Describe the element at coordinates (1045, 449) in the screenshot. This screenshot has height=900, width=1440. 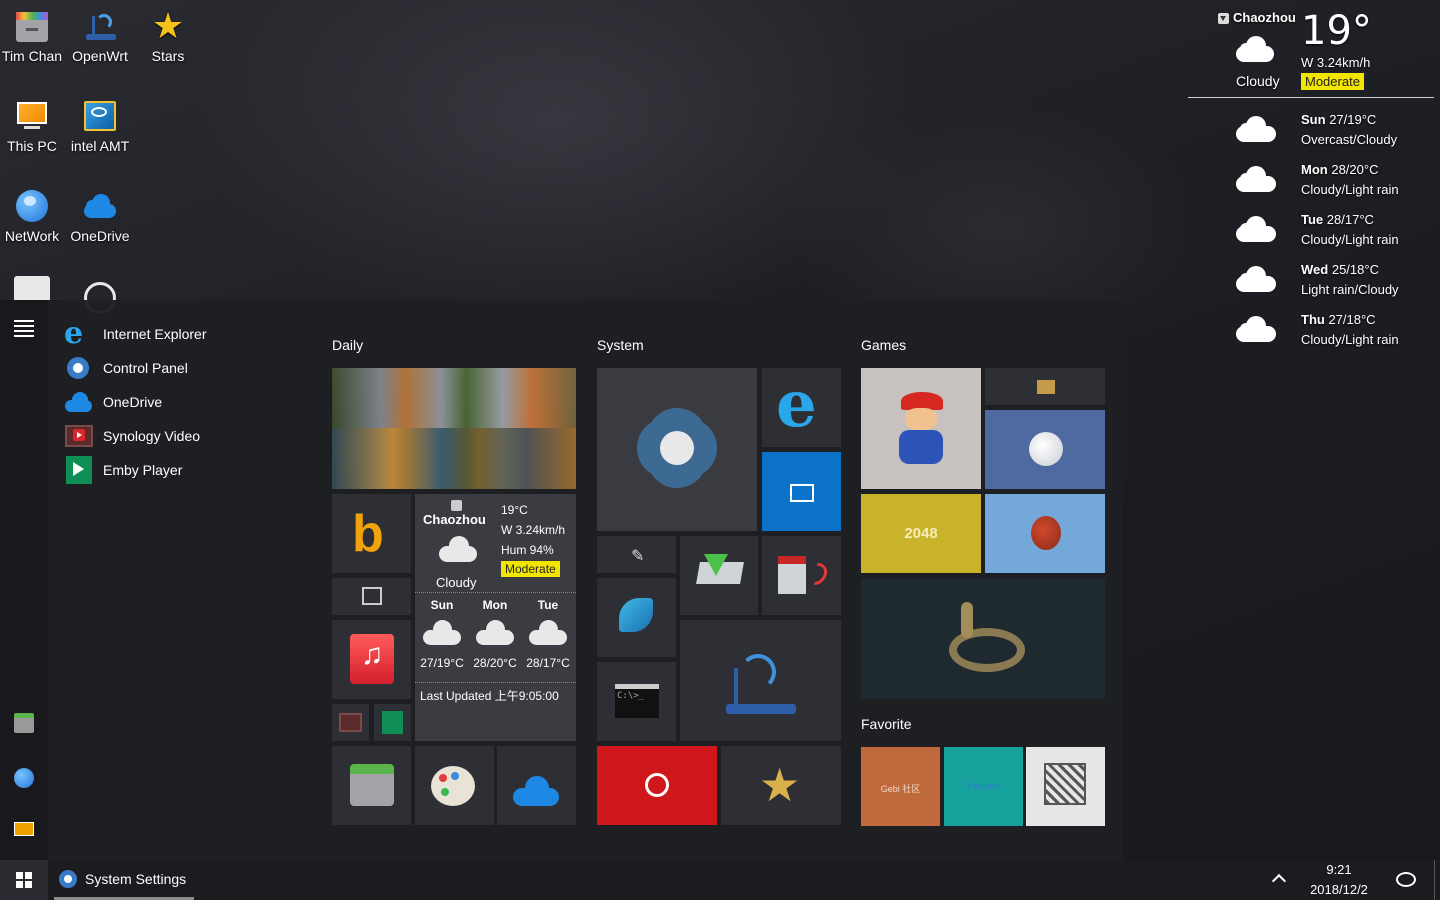
I see `tile-minesweeper` at that location.